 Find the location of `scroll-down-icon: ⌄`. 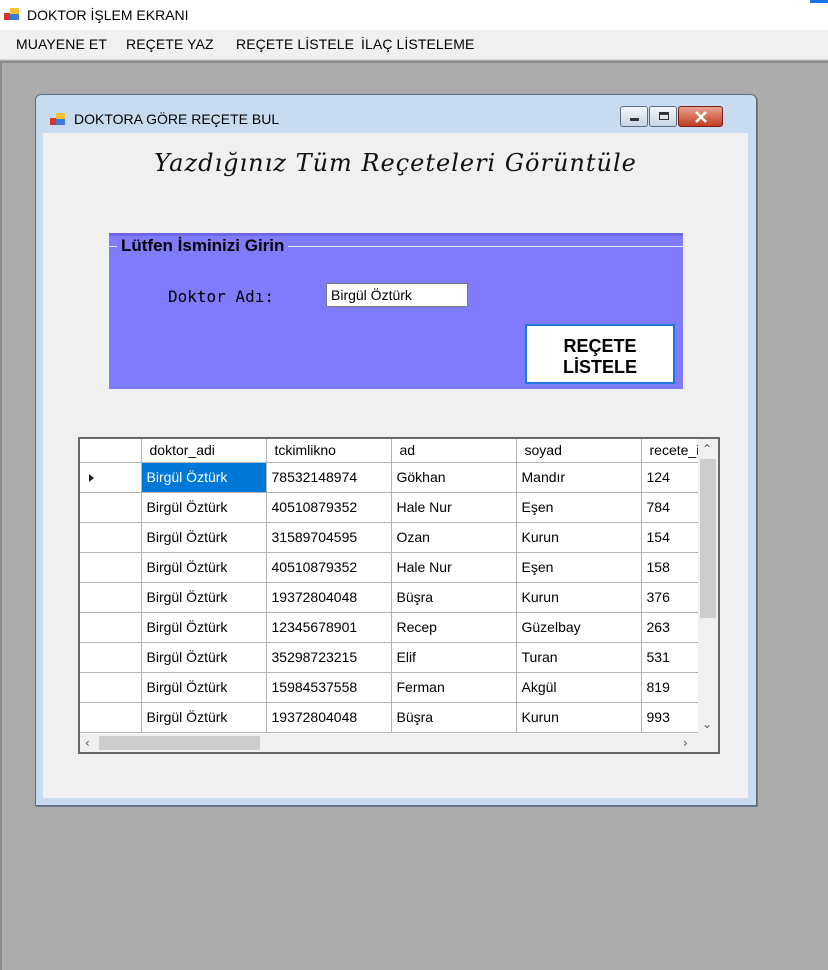

scroll-down-icon: ⌄ is located at coordinates (707, 724).